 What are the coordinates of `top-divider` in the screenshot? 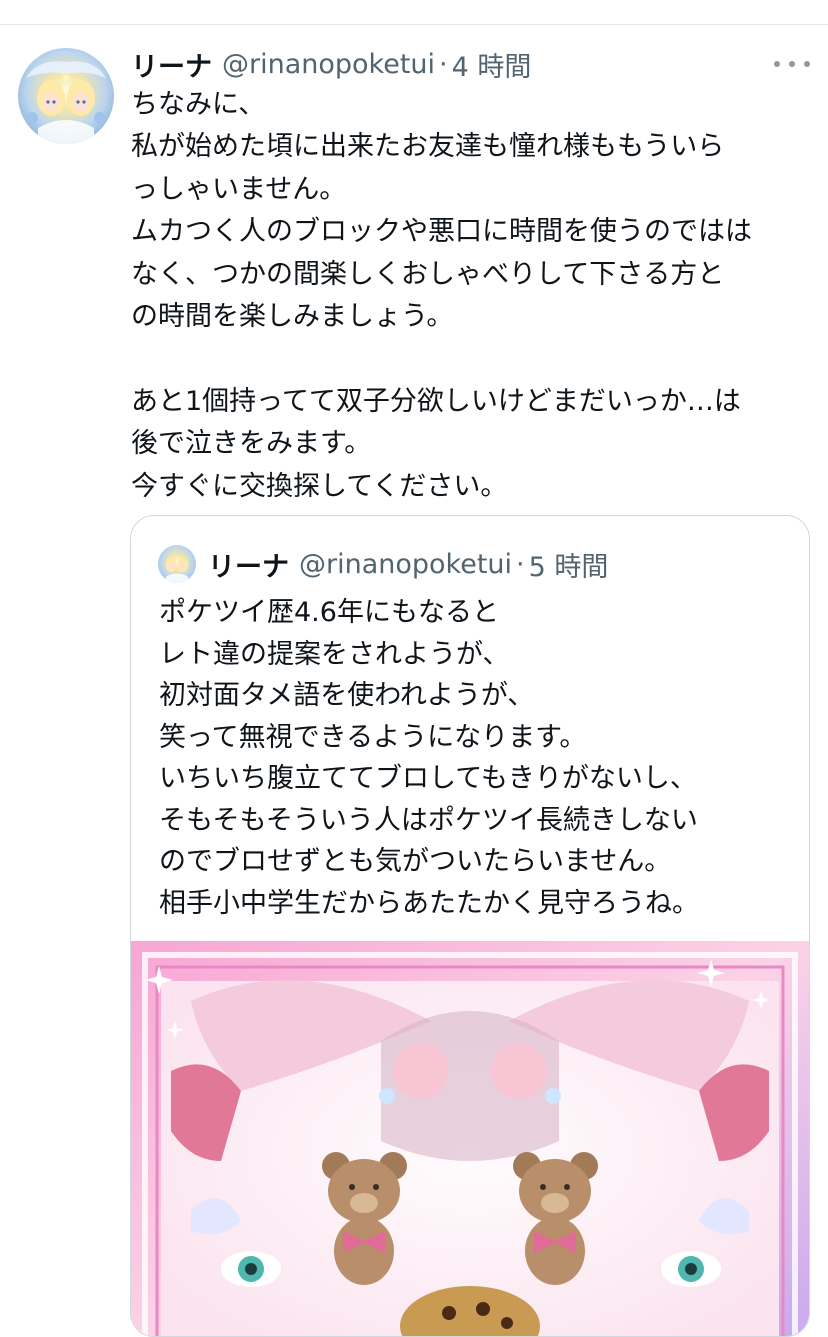 It's located at (414, 24).